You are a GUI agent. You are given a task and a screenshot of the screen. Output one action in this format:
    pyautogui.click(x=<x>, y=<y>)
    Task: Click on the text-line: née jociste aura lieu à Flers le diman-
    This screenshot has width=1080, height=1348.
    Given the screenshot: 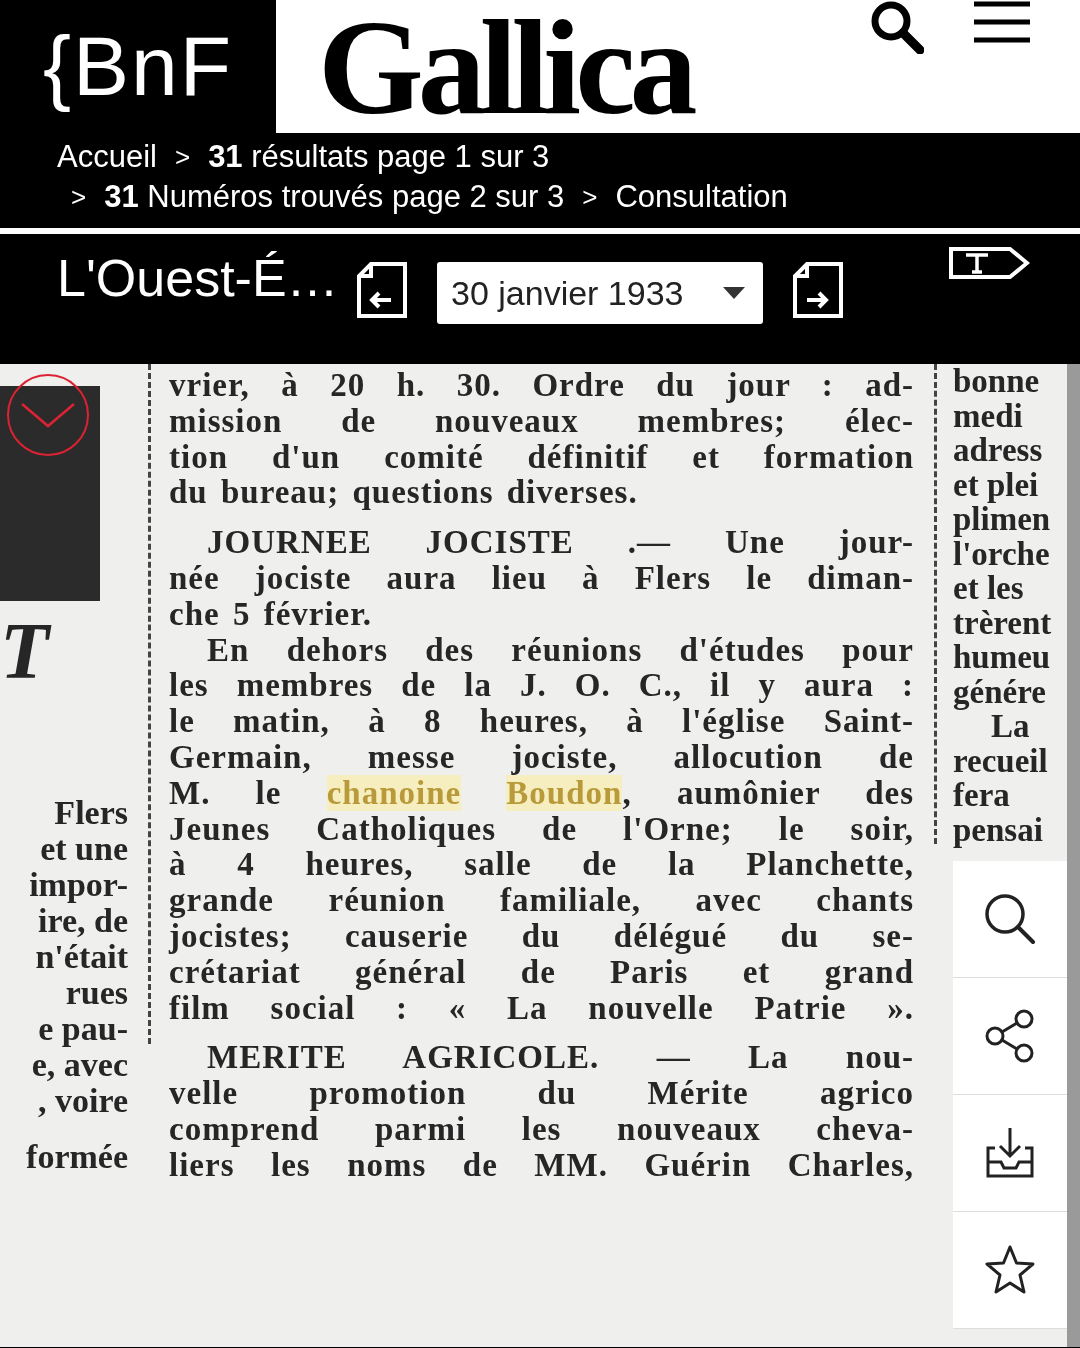 What is the action you would take?
    pyautogui.click(x=541, y=579)
    